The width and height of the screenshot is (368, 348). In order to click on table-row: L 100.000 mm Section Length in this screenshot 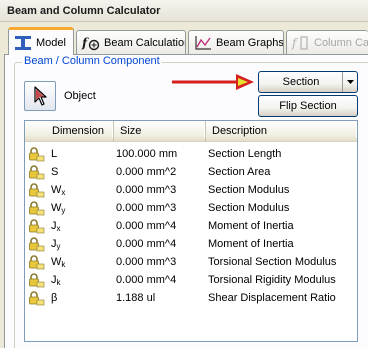, I will do `click(191, 154)`.